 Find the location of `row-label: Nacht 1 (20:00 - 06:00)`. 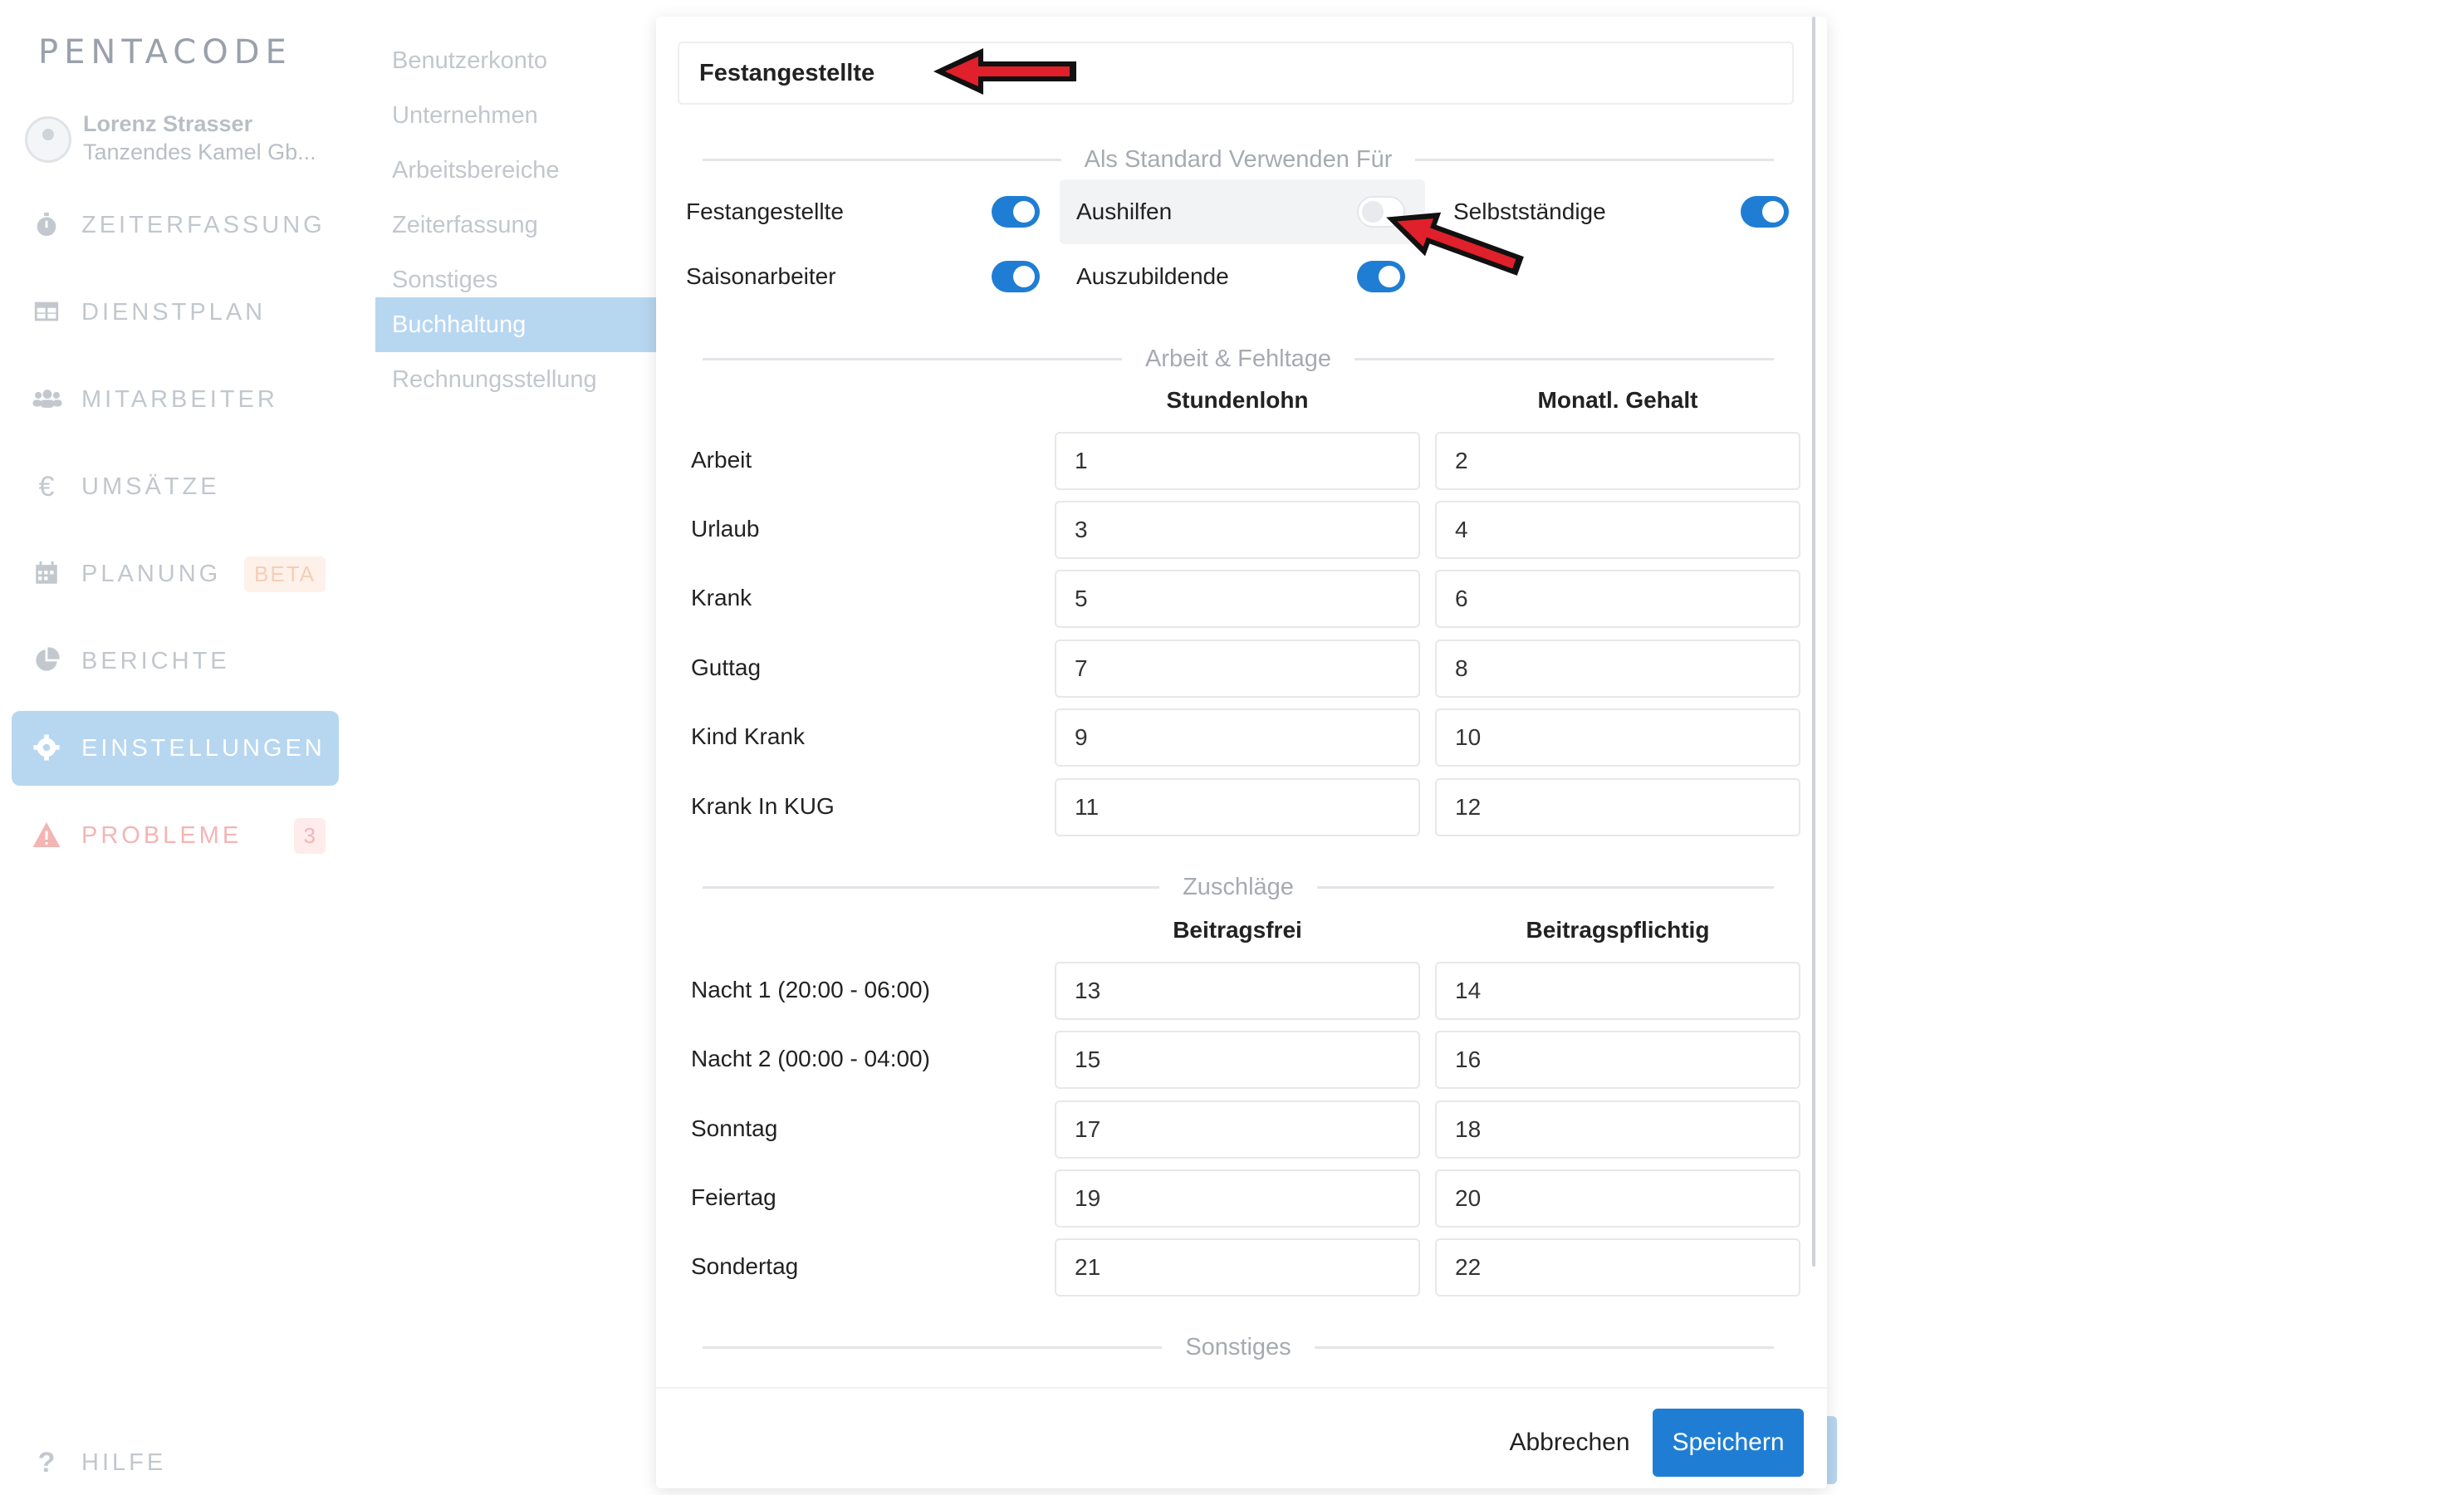

row-label: Nacht 1 (20:00 - 06:00) is located at coordinates (810, 990).